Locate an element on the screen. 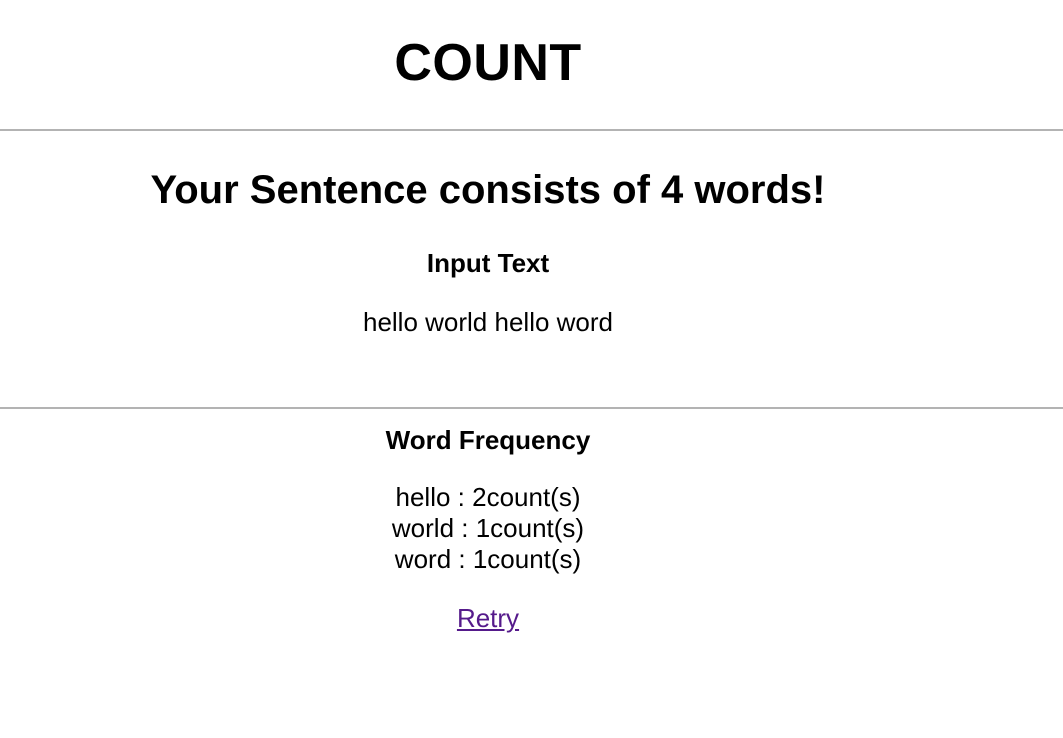 The height and width of the screenshot is (738, 1063). retry-link: Retry is located at coordinates (488, 618).